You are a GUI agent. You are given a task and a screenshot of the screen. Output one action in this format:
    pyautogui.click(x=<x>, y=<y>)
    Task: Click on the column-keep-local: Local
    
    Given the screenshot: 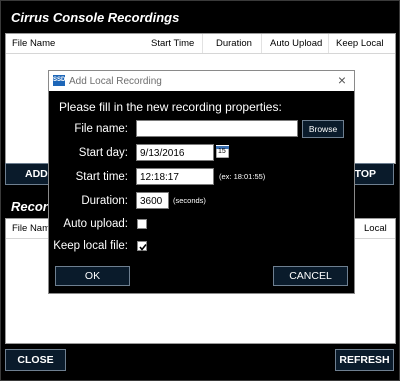 What is the action you would take?
    pyautogui.click(x=375, y=228)
    